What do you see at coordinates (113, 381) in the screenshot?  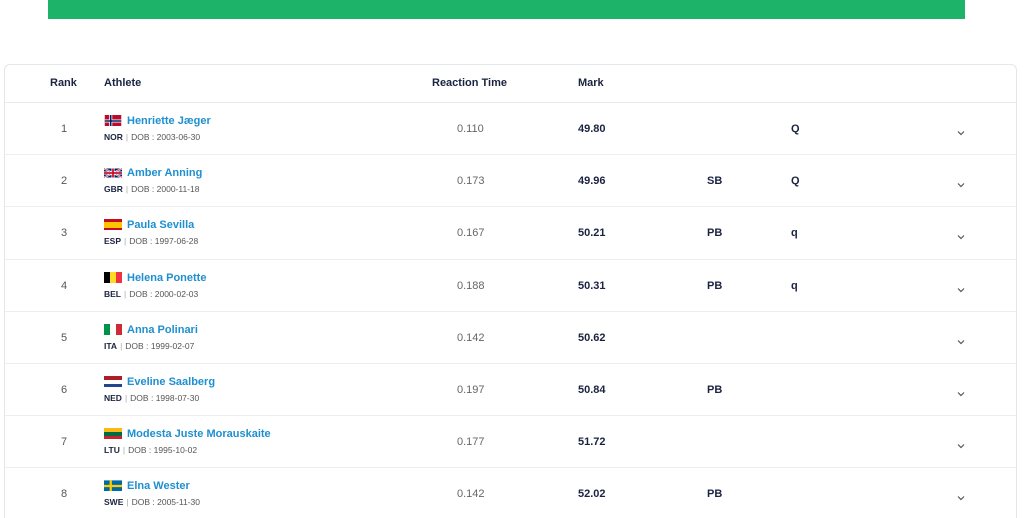 I see `netherlands-flag` at bounding box center [113, 381].